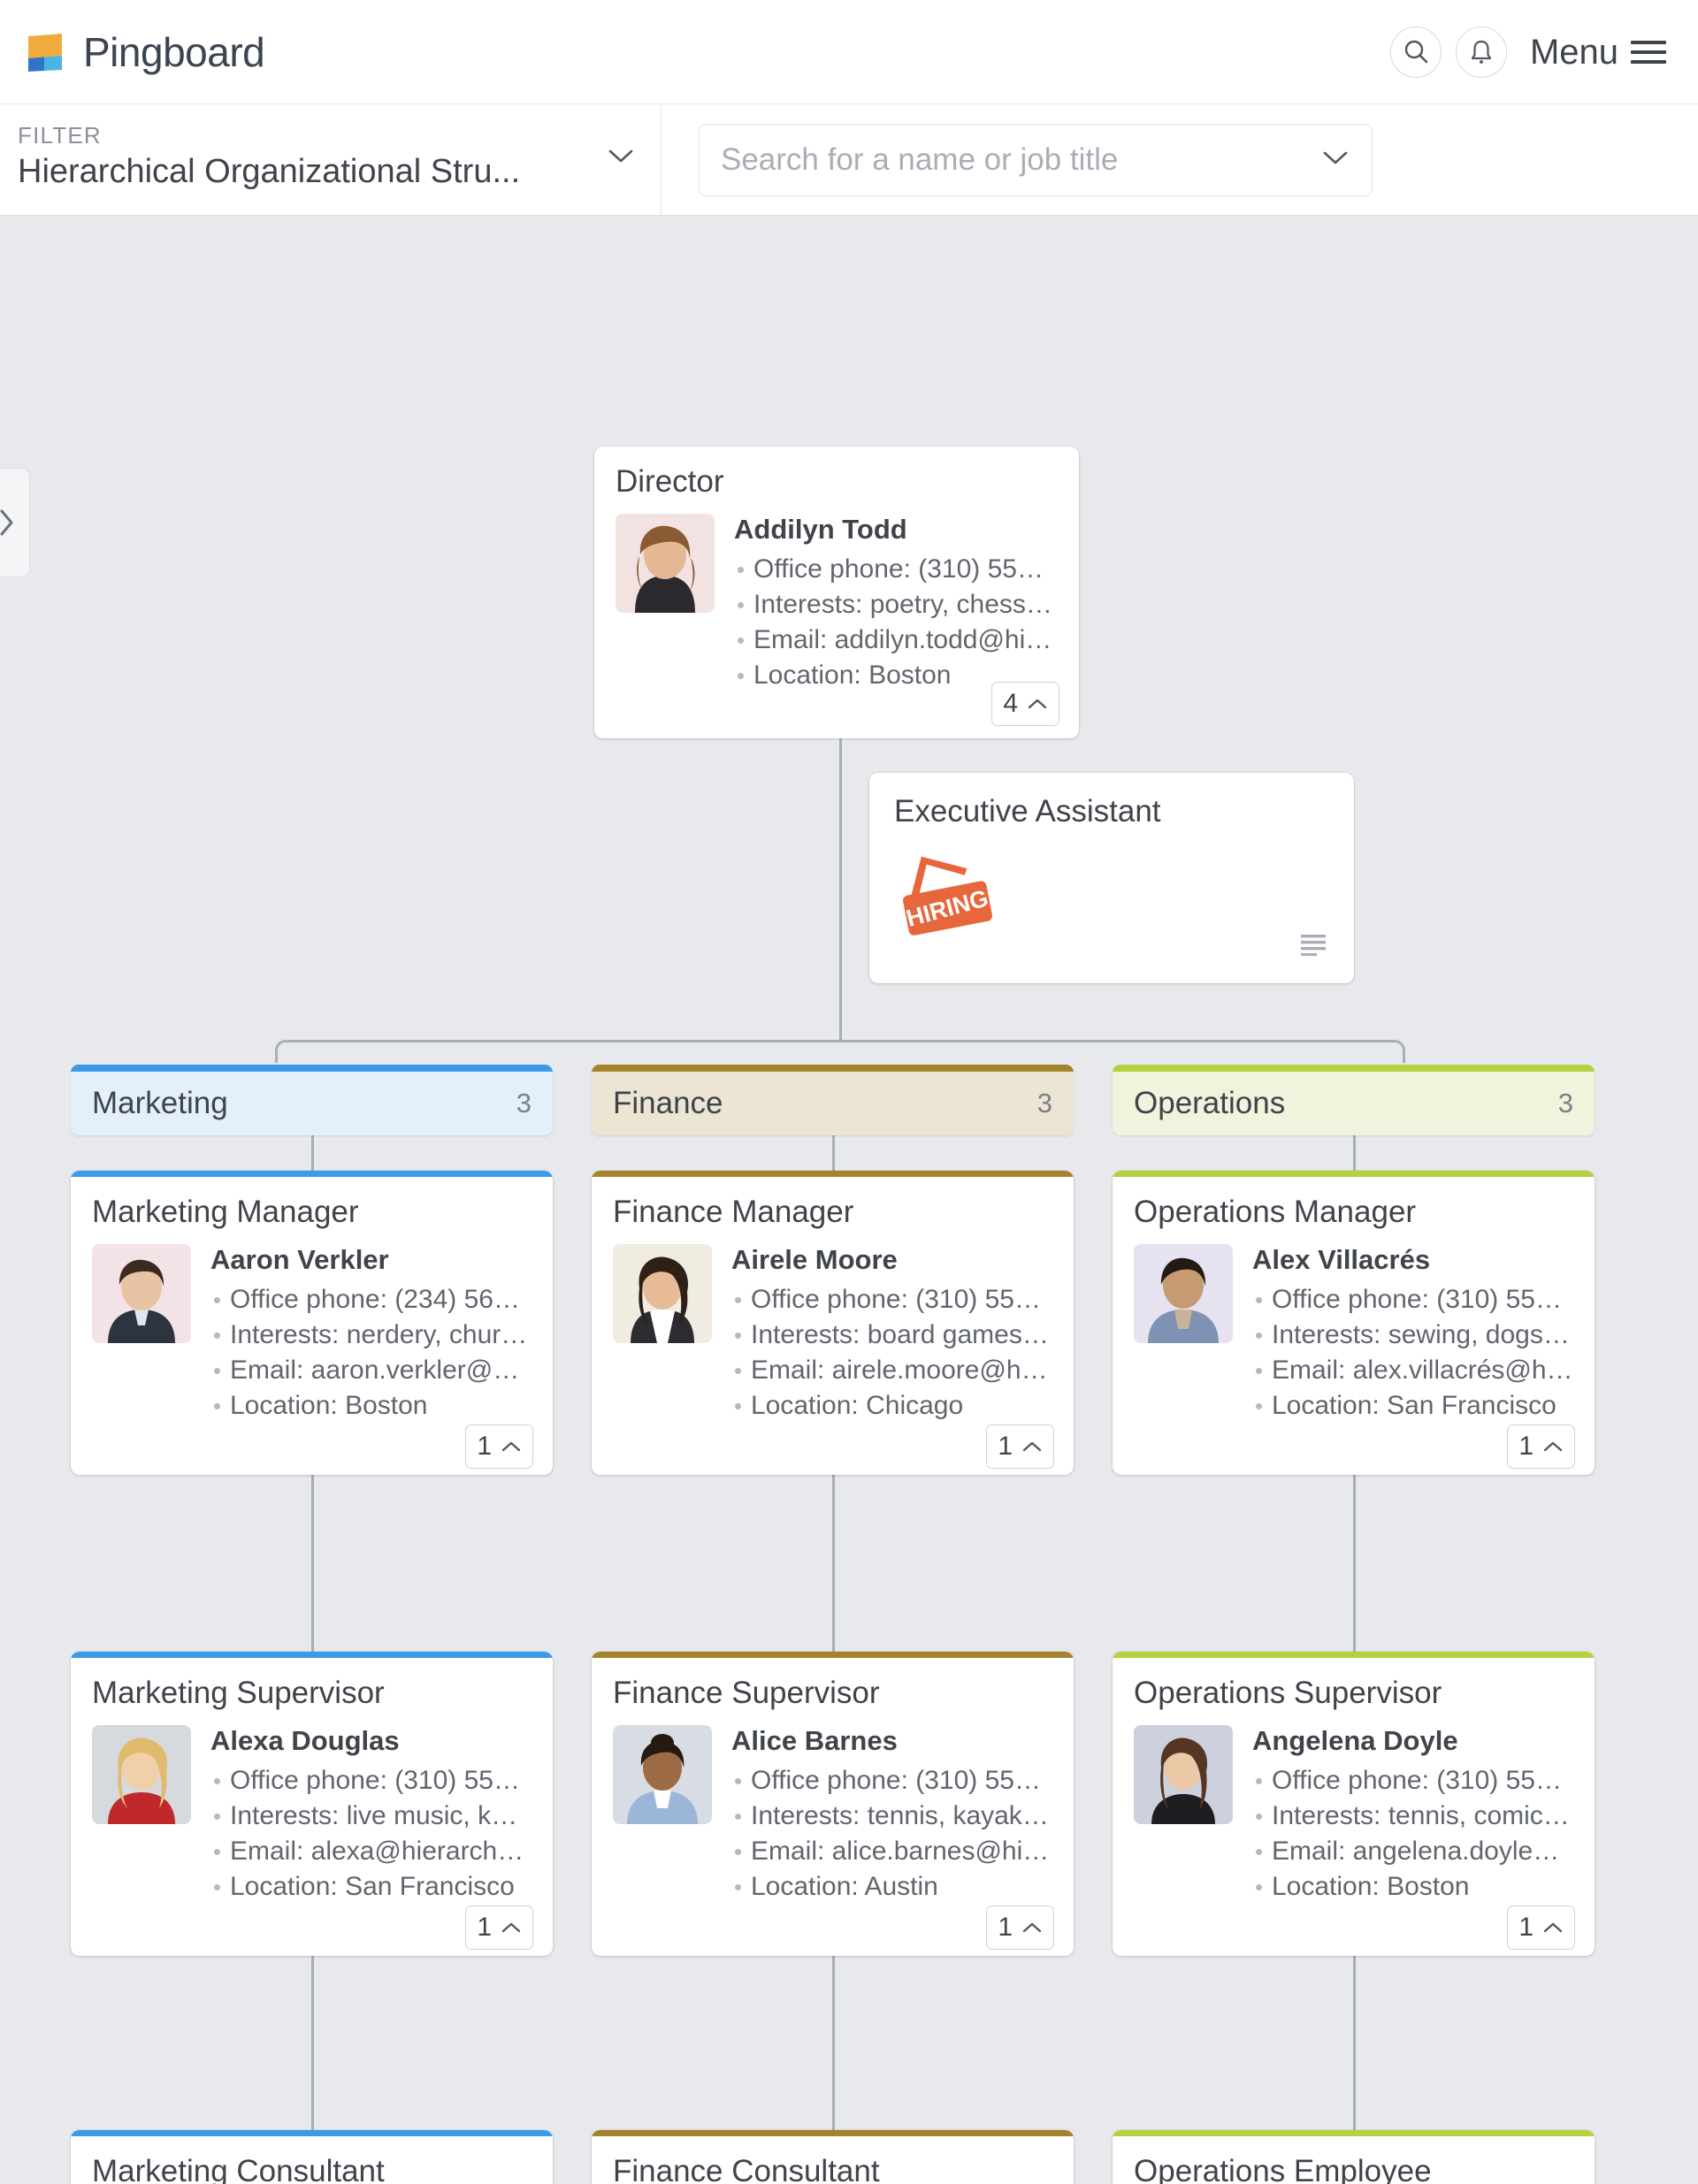 This screenshot has width=1698, height=2184. I want to click on sidebar-expand-button, so click(15, 522).